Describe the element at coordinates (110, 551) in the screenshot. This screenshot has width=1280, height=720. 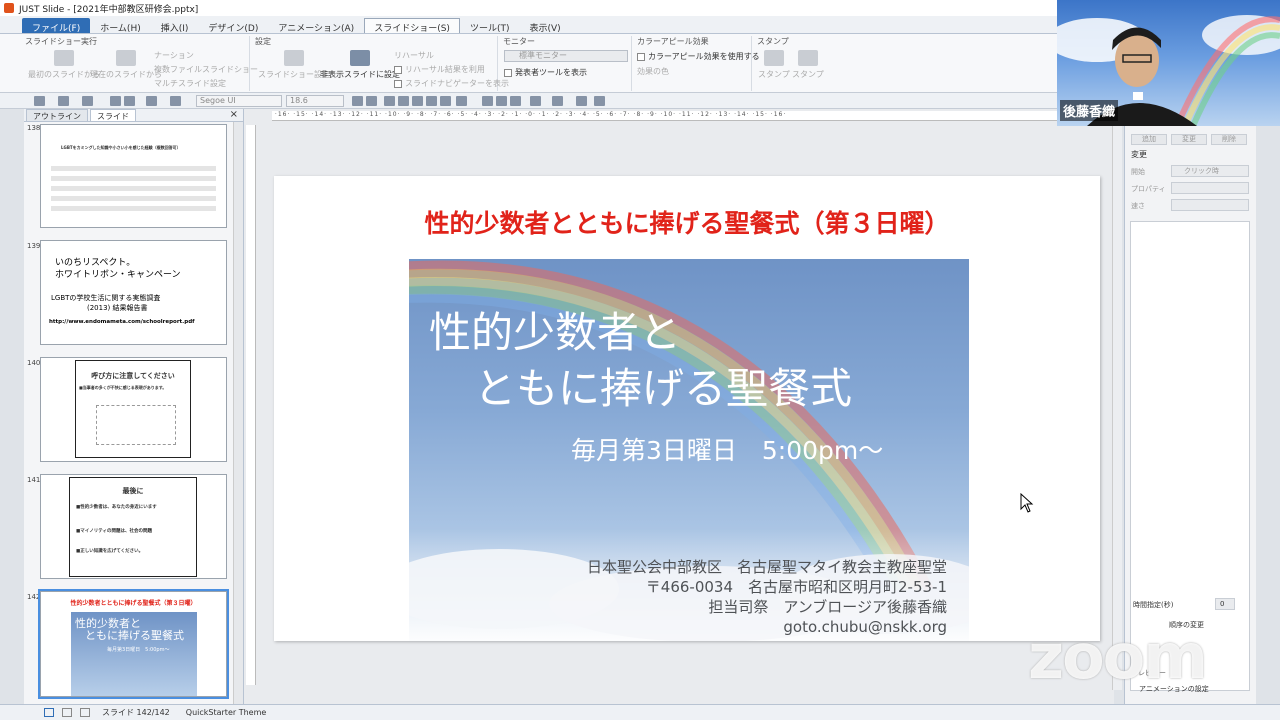
I see `thumb-bullet: ■正しい知識を広げてください。` at that location.